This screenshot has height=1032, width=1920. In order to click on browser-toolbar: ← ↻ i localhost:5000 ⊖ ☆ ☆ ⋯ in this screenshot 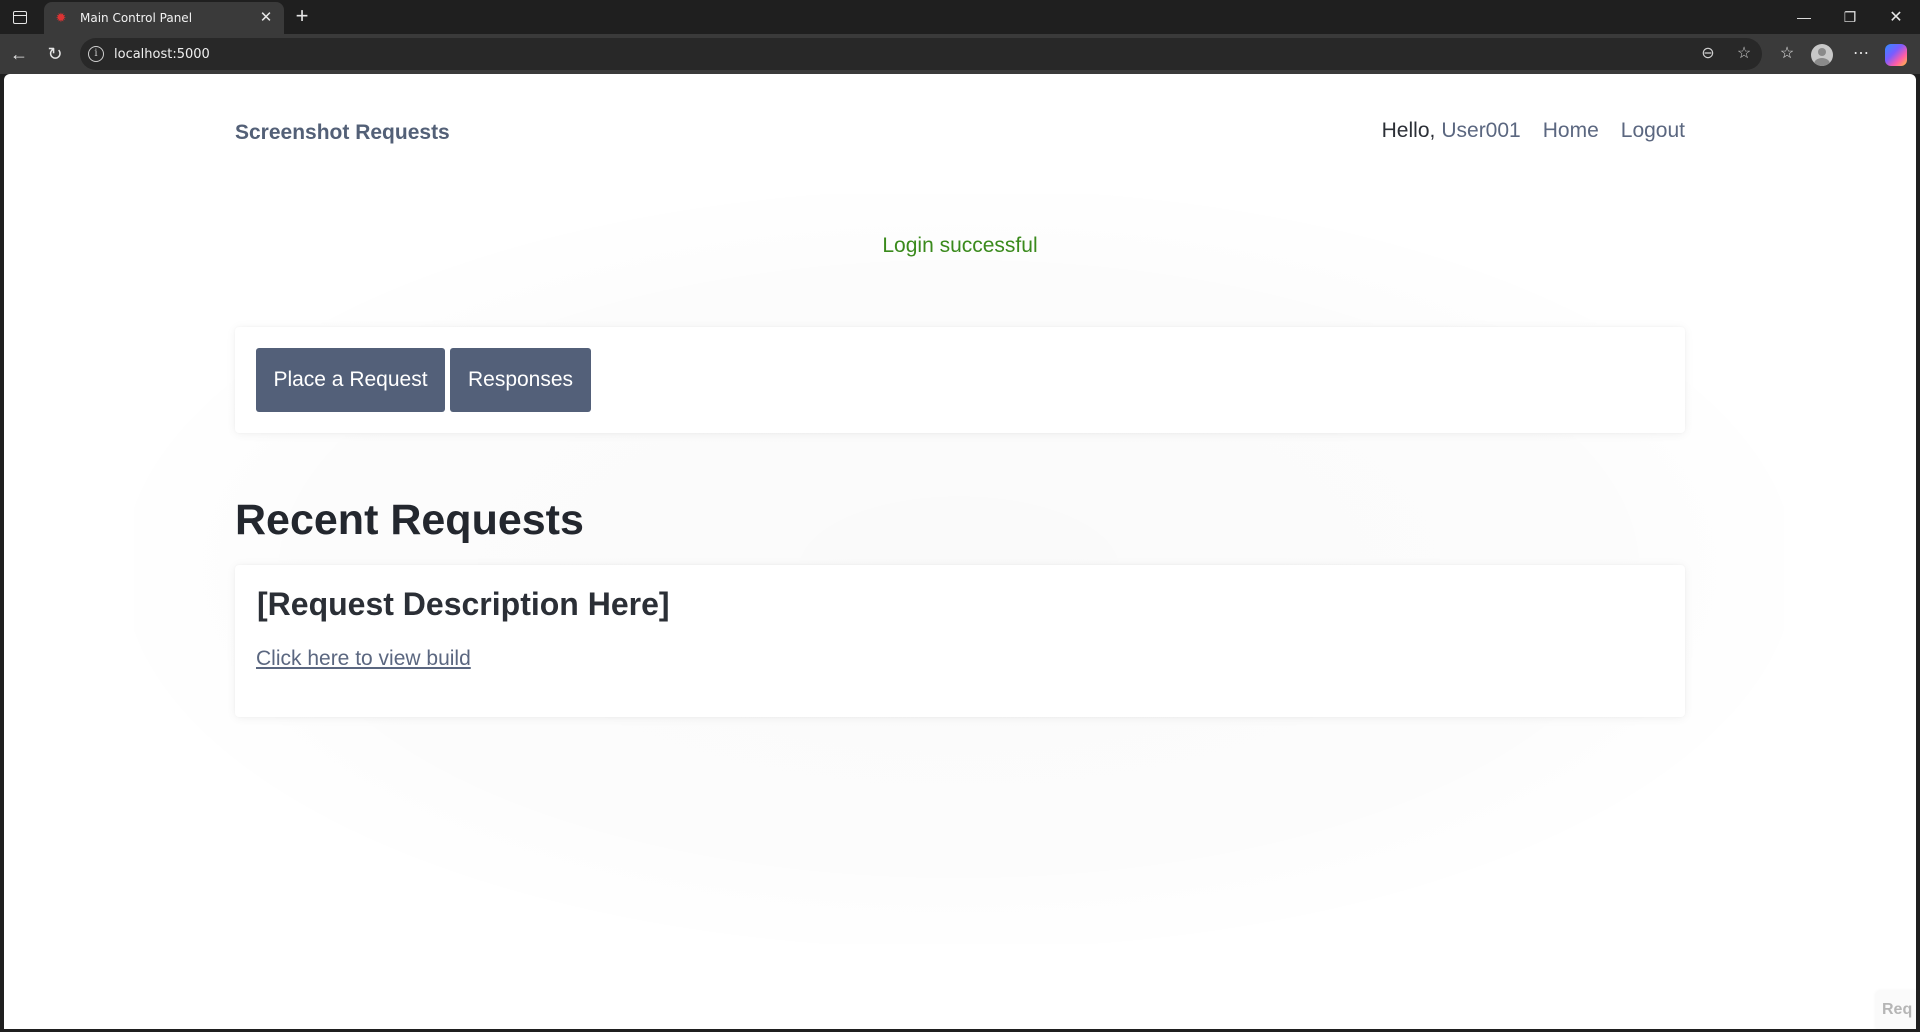, I will do `click(960, 54)`.